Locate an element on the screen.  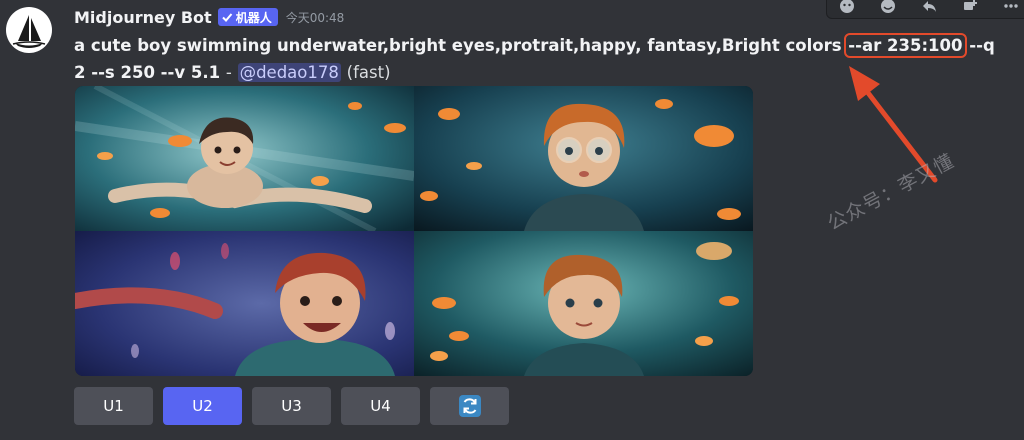
emoji-icon is located at coordinates (888, 7).